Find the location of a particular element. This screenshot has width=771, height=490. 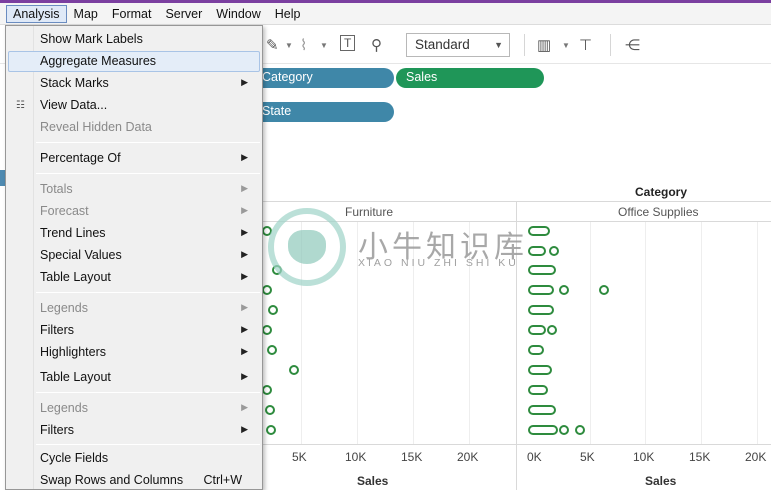

shortcut-label: Ctrl+W is located at coordinates (222, 480).